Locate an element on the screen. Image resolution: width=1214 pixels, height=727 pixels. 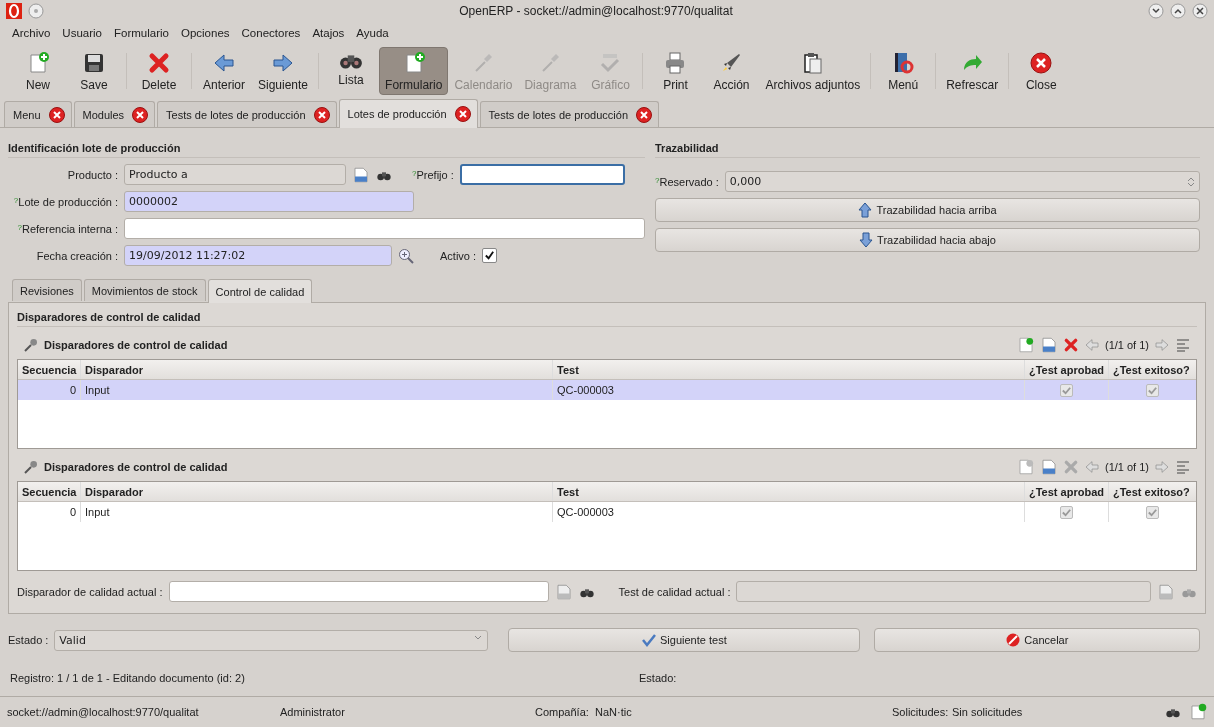
notebook-tab: Movimientos de stock is located at coordinates (144, 290).